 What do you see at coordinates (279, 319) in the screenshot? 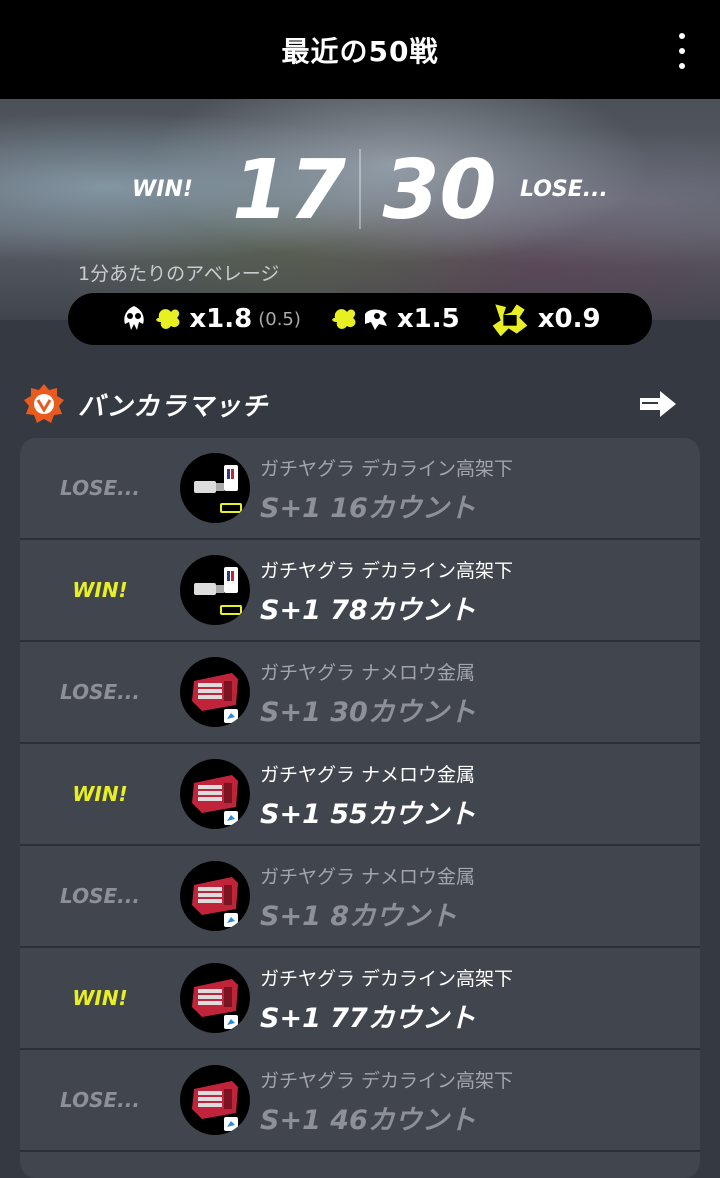
I see `assist-value: (0.5)` at bounding box center [279, 319].